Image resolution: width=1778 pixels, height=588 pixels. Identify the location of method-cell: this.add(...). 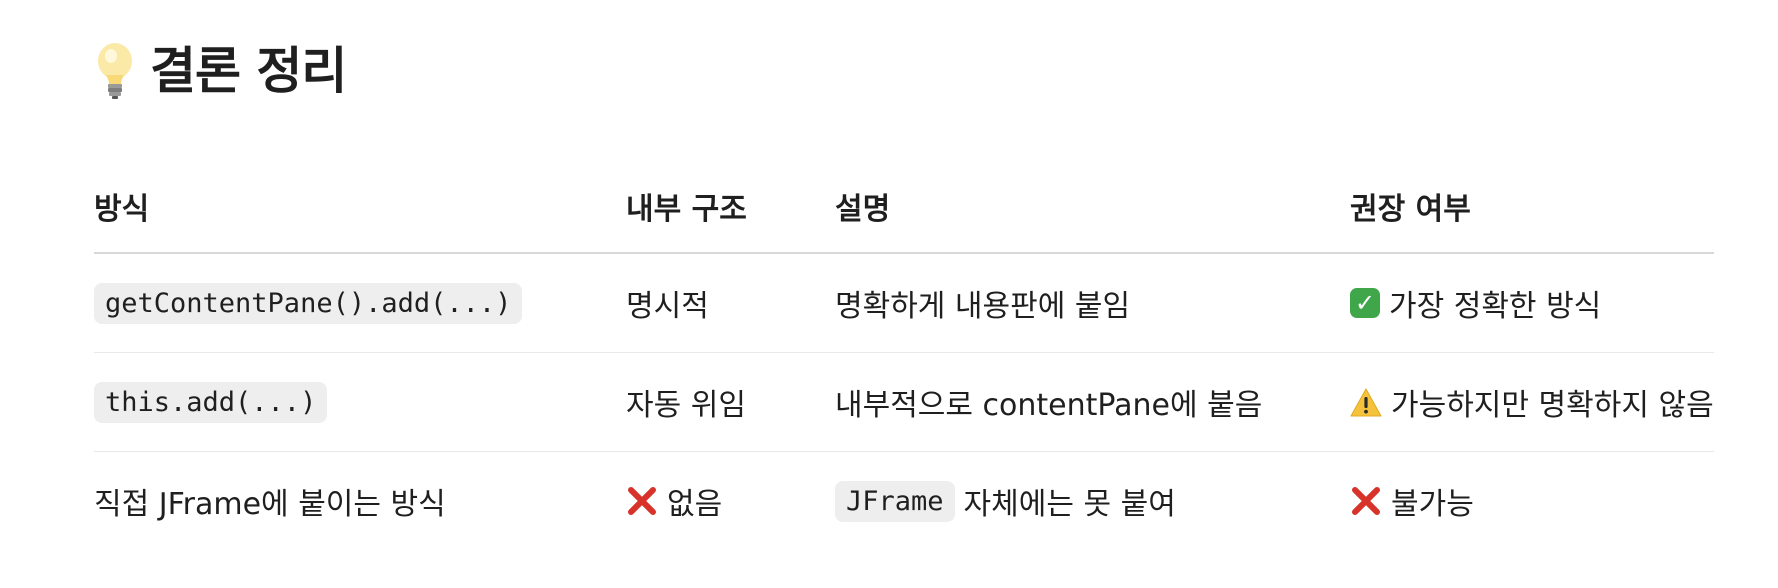
(360, 402).